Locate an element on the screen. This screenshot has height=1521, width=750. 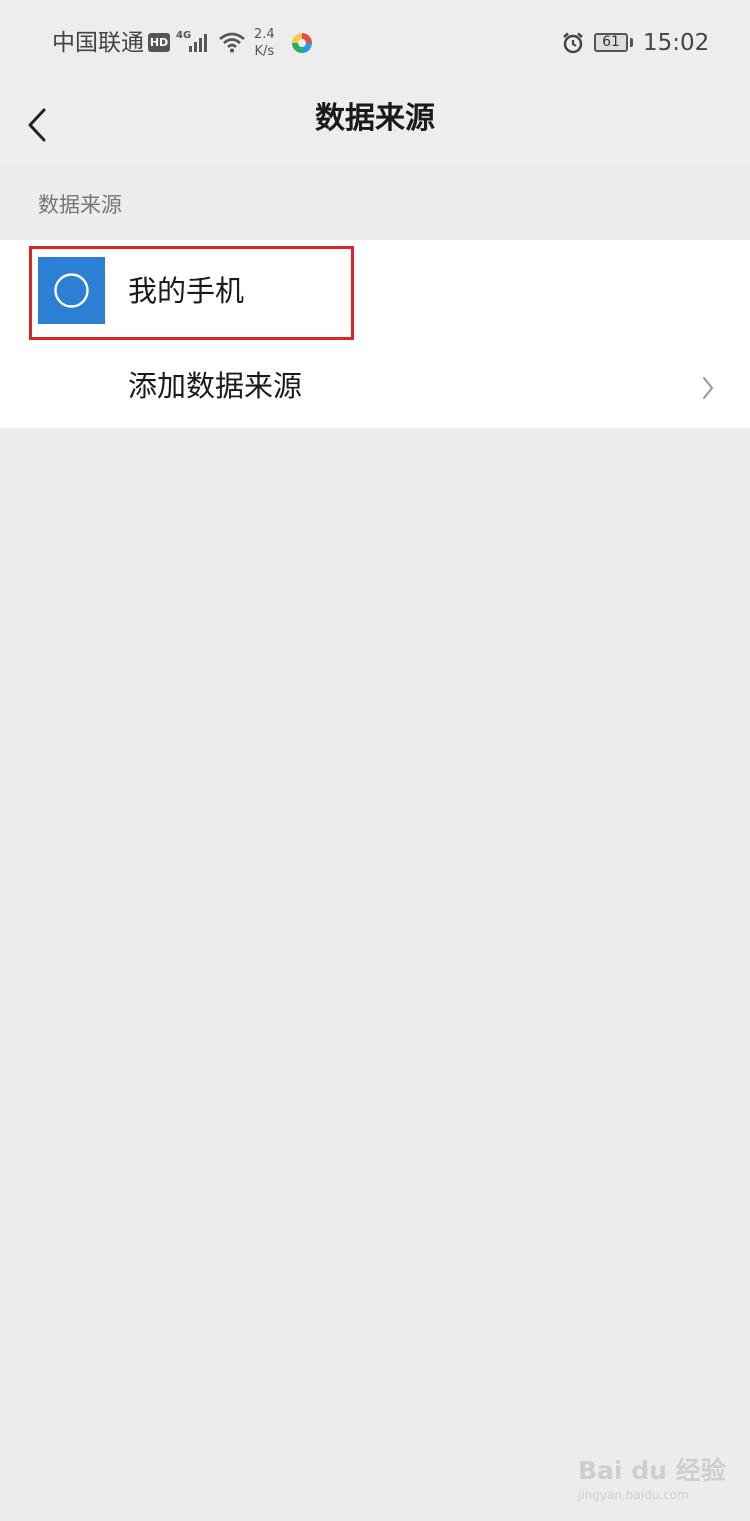
list-item-my-phone: 我的手机 is located at coordinates (375, 290).